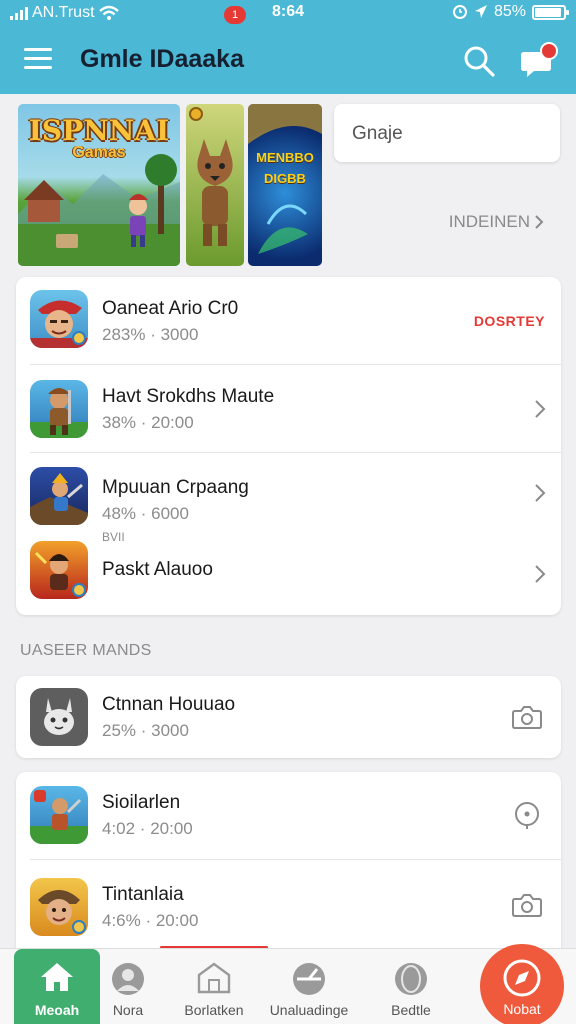  I want to click on tab-label: Meoah, so click(57, 1010).